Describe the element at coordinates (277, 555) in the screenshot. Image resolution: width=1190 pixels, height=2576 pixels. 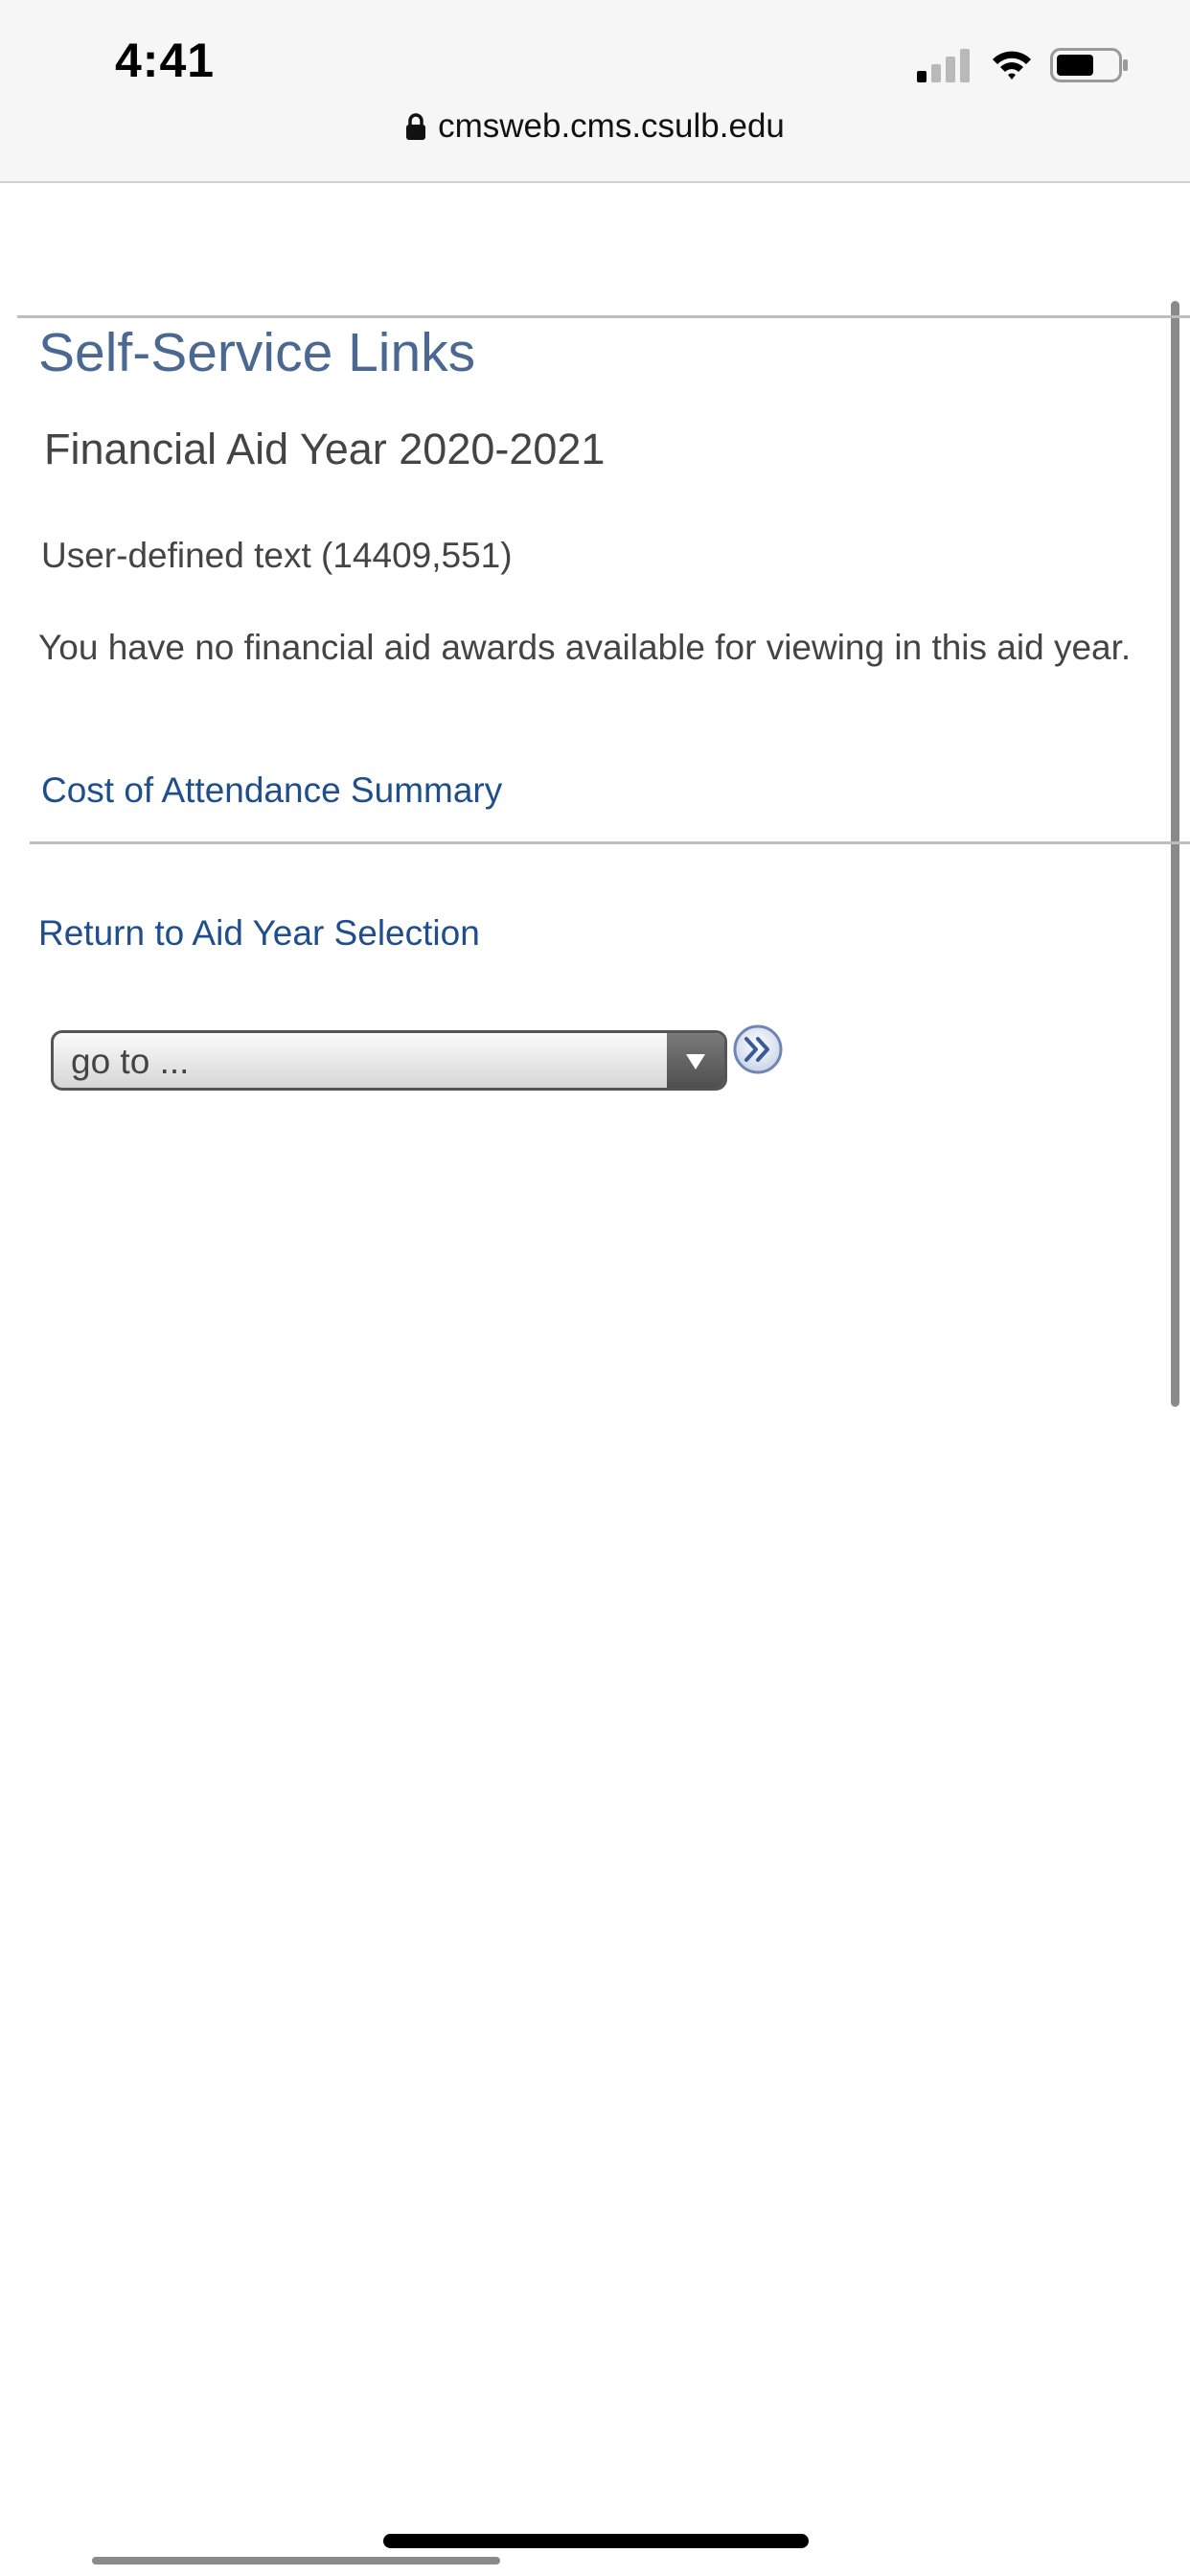
I see `user-defined-text: User-defined text (14409,551)` at that location.